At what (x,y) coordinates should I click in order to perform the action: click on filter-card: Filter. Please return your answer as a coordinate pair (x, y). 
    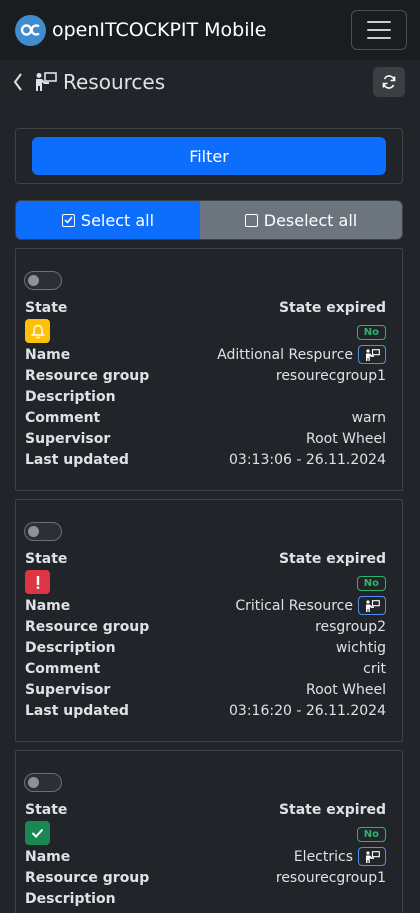
    Looking at the image, I should click on (209, 156).